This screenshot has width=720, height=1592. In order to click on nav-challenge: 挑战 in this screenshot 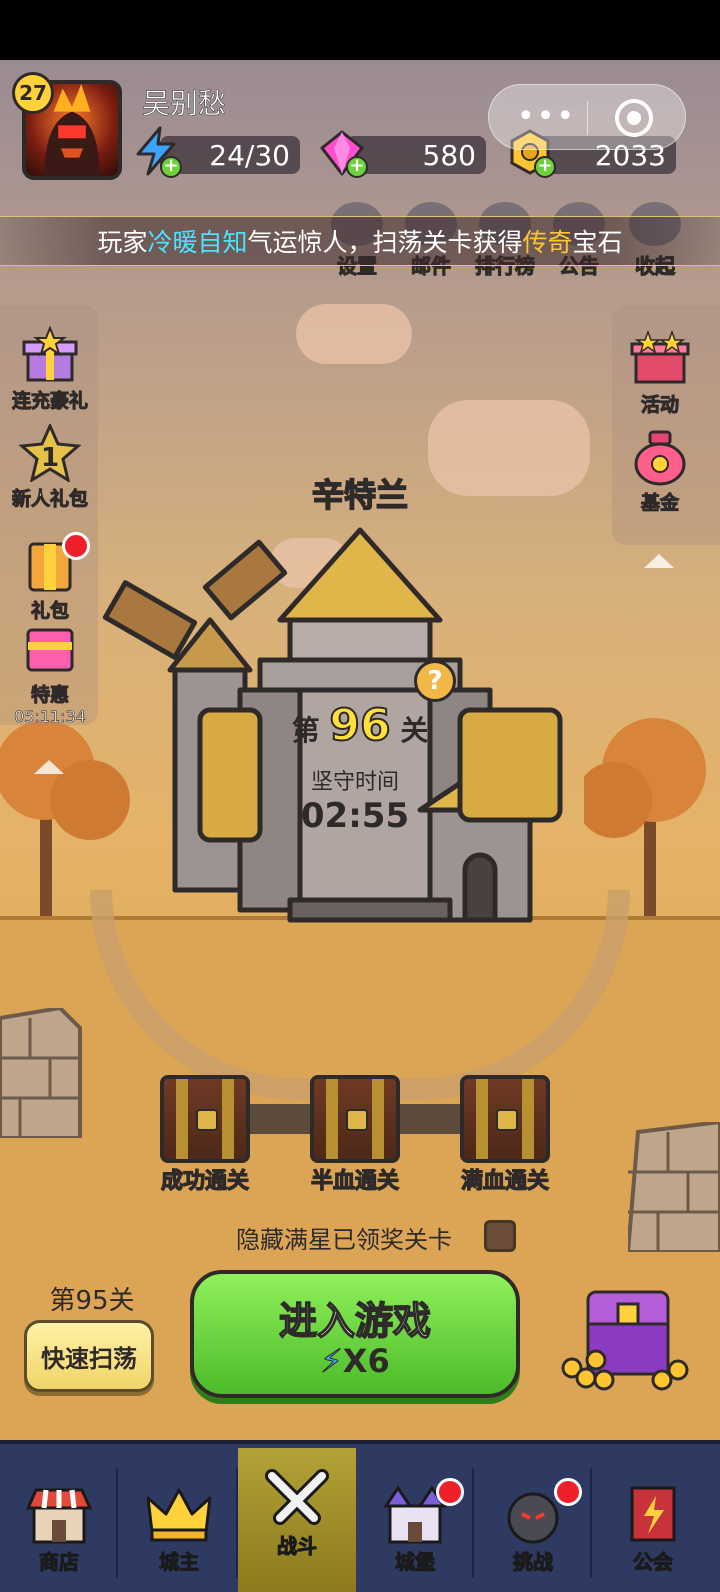, I will do `click(533, 1520)`.